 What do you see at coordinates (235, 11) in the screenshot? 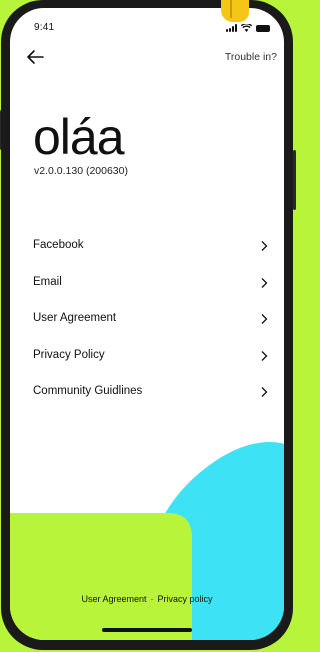
I see `hand-graphic` at bounding box center [235, 11].